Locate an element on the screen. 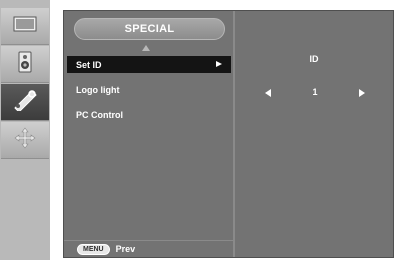 This screenshot has height=260, width=398. id-value-selector: 1 is located at coordinates (315, 93).